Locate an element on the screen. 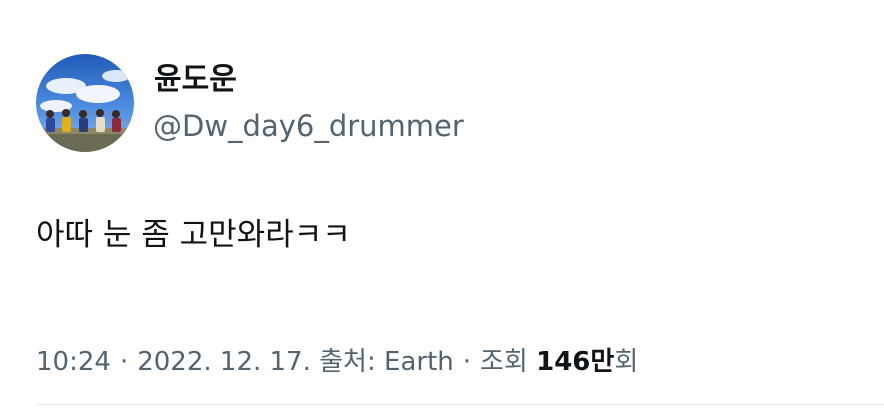  tweet-meta: 10:24 · 2022. 12. 17. 출처: Earth · 조회 146만회 is located at coordinates (337, 362).